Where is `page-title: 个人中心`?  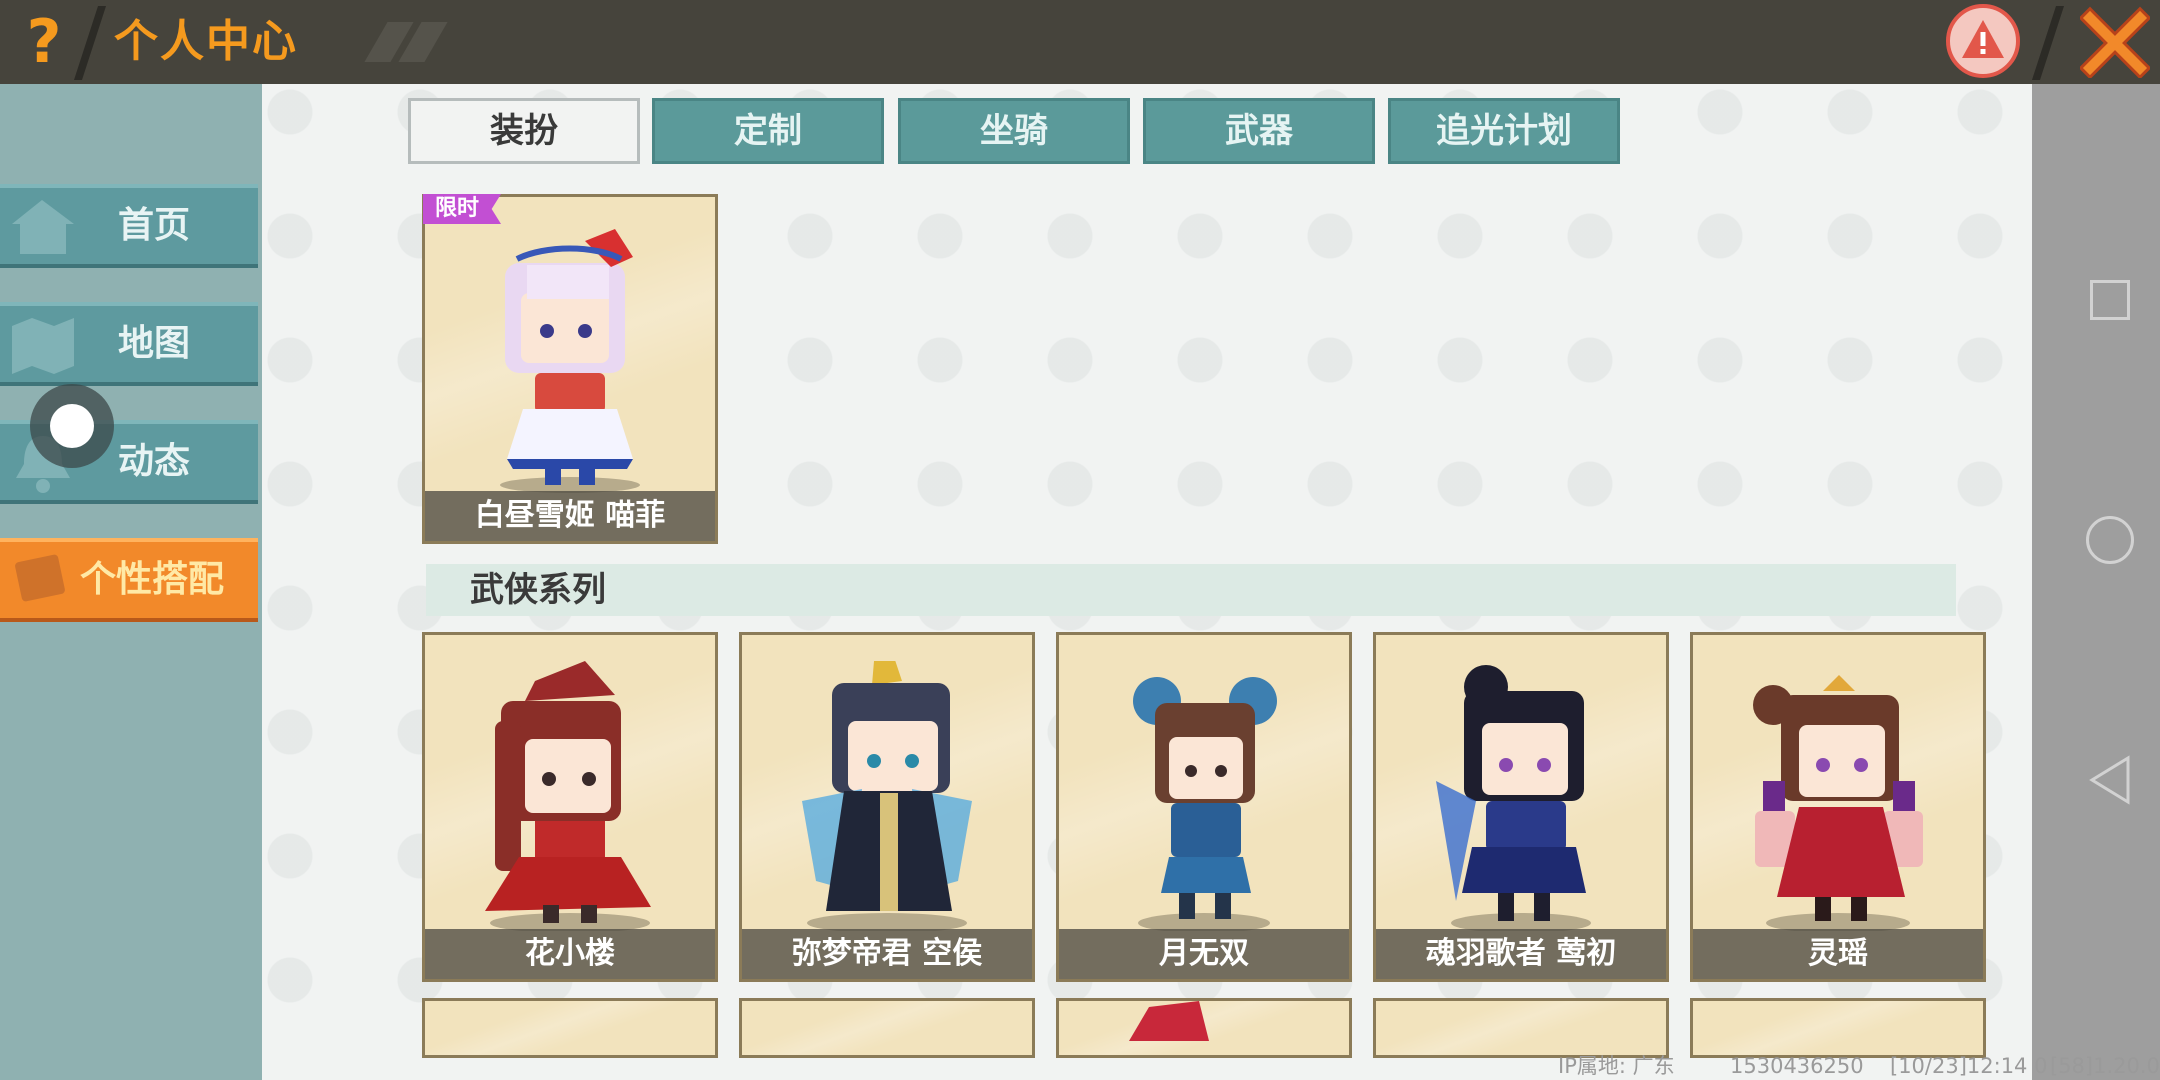 page-title: 个人中心 is located at coordinates (206, 41).